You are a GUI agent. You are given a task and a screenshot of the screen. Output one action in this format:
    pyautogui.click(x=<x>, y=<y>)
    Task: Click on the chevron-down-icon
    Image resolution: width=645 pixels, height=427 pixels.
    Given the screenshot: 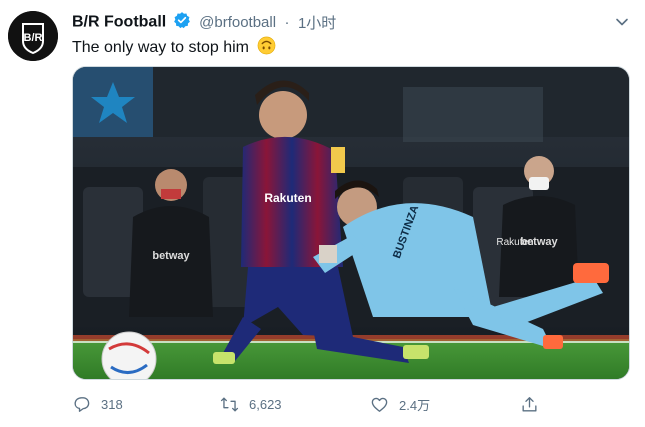 What is the action you would take?
    pyautogui.click(x=622, y=22)
    